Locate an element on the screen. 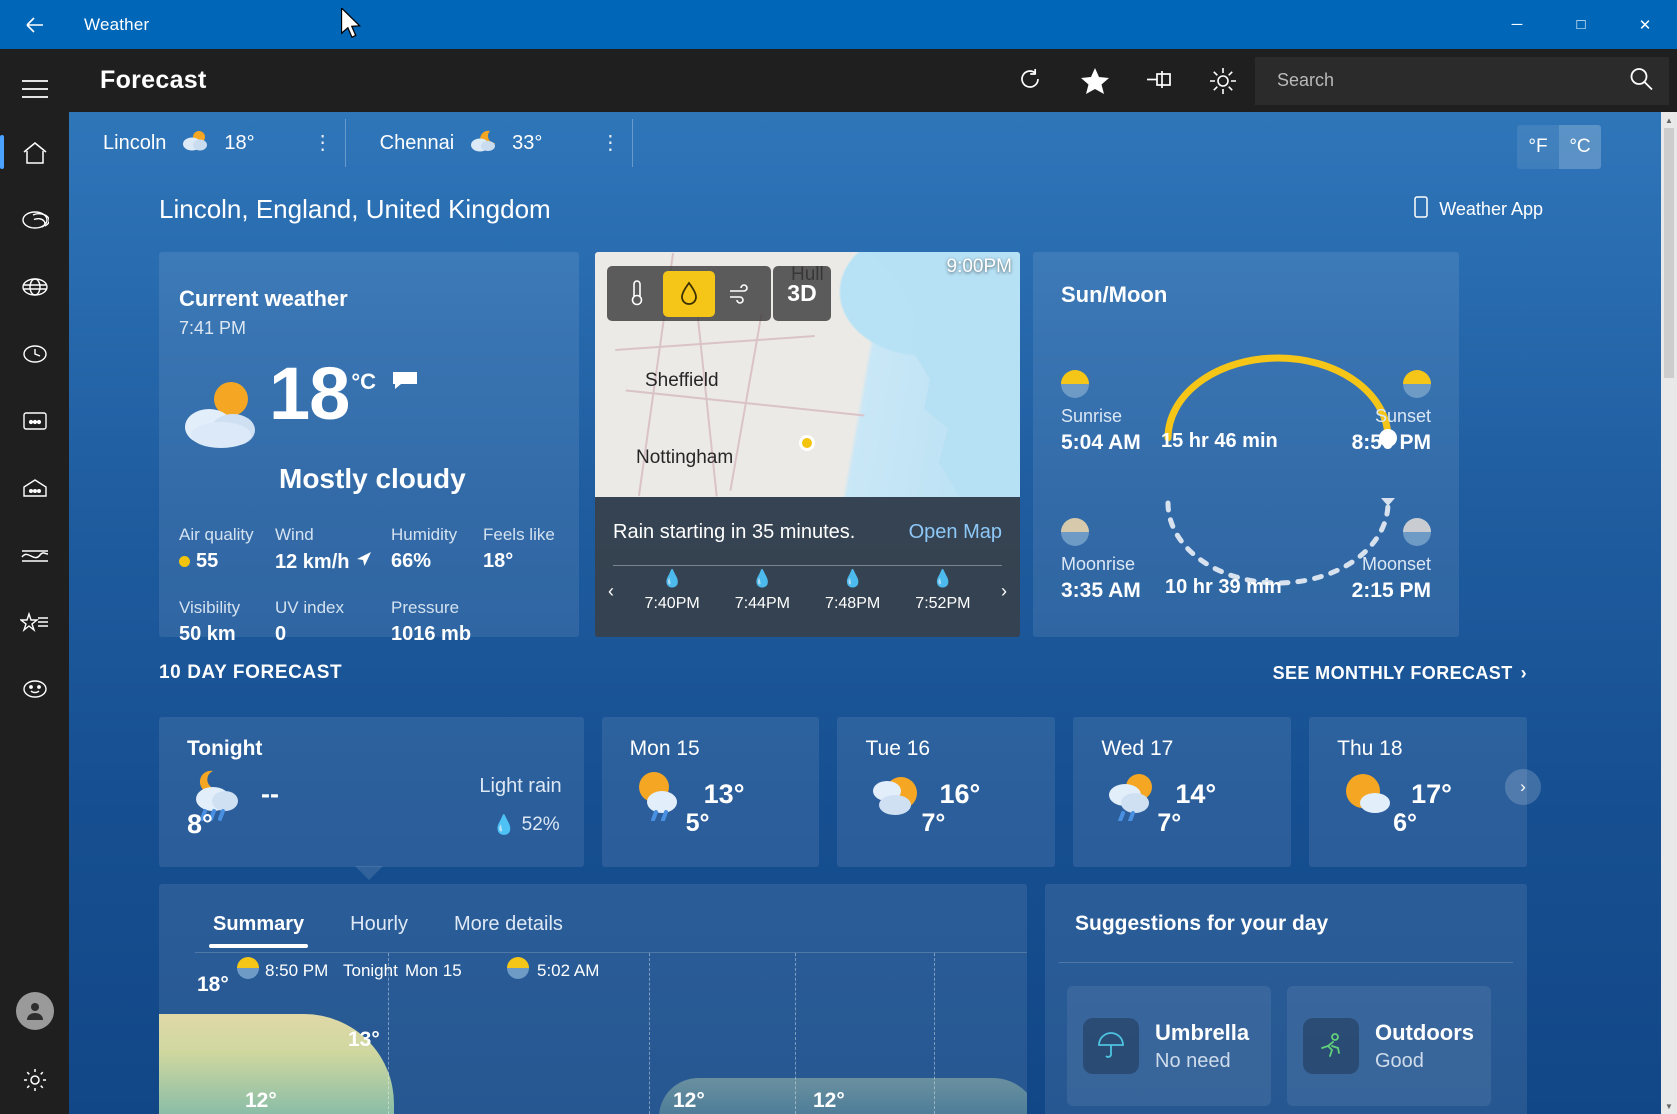  suggestion-tile-umbrella: Umbrella No need is located at coordinates (1169, 1046).